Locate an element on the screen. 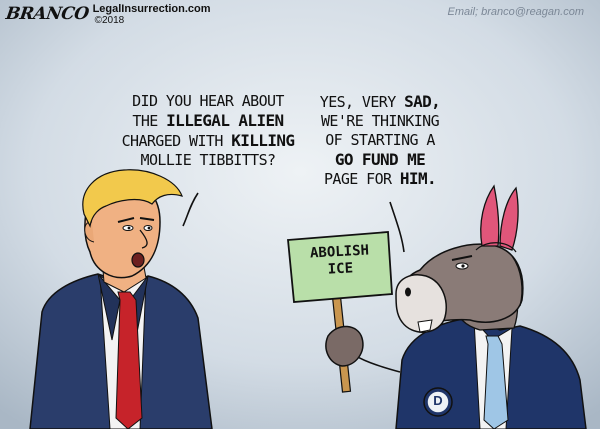  artist-credit: BRANCO LegalInsurrection.com ©2018 is located at coordinates (107, 15).